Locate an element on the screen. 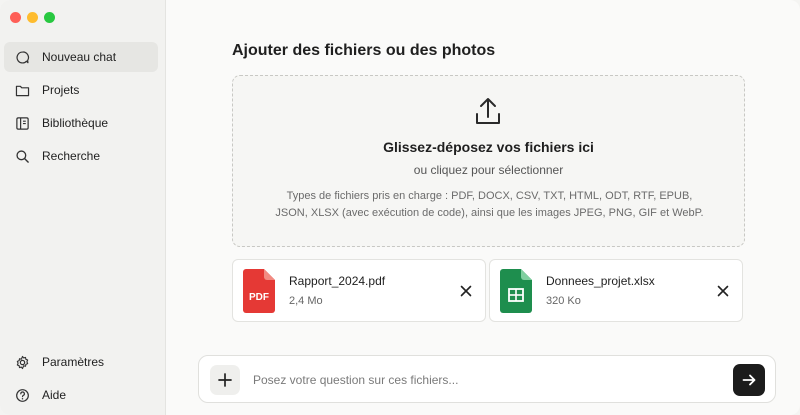  plus-icon is located at coordinates (225, 380).